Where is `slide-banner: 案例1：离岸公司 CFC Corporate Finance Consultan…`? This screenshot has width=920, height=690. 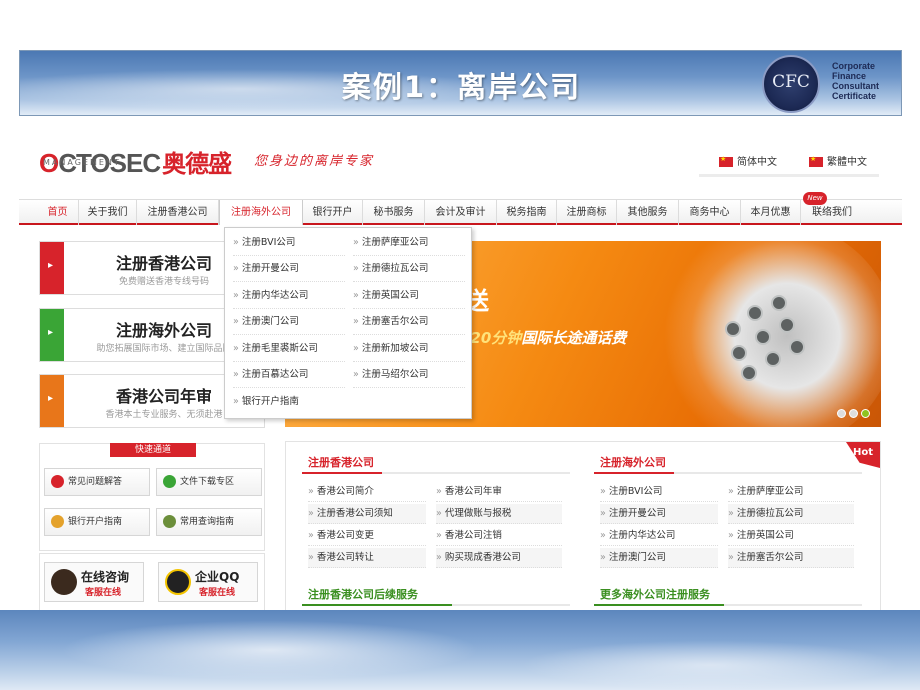
slide-banner: 案例1：离岸公司 CFC Corporate Finance Consultan… is located at coordinates (460, 83).